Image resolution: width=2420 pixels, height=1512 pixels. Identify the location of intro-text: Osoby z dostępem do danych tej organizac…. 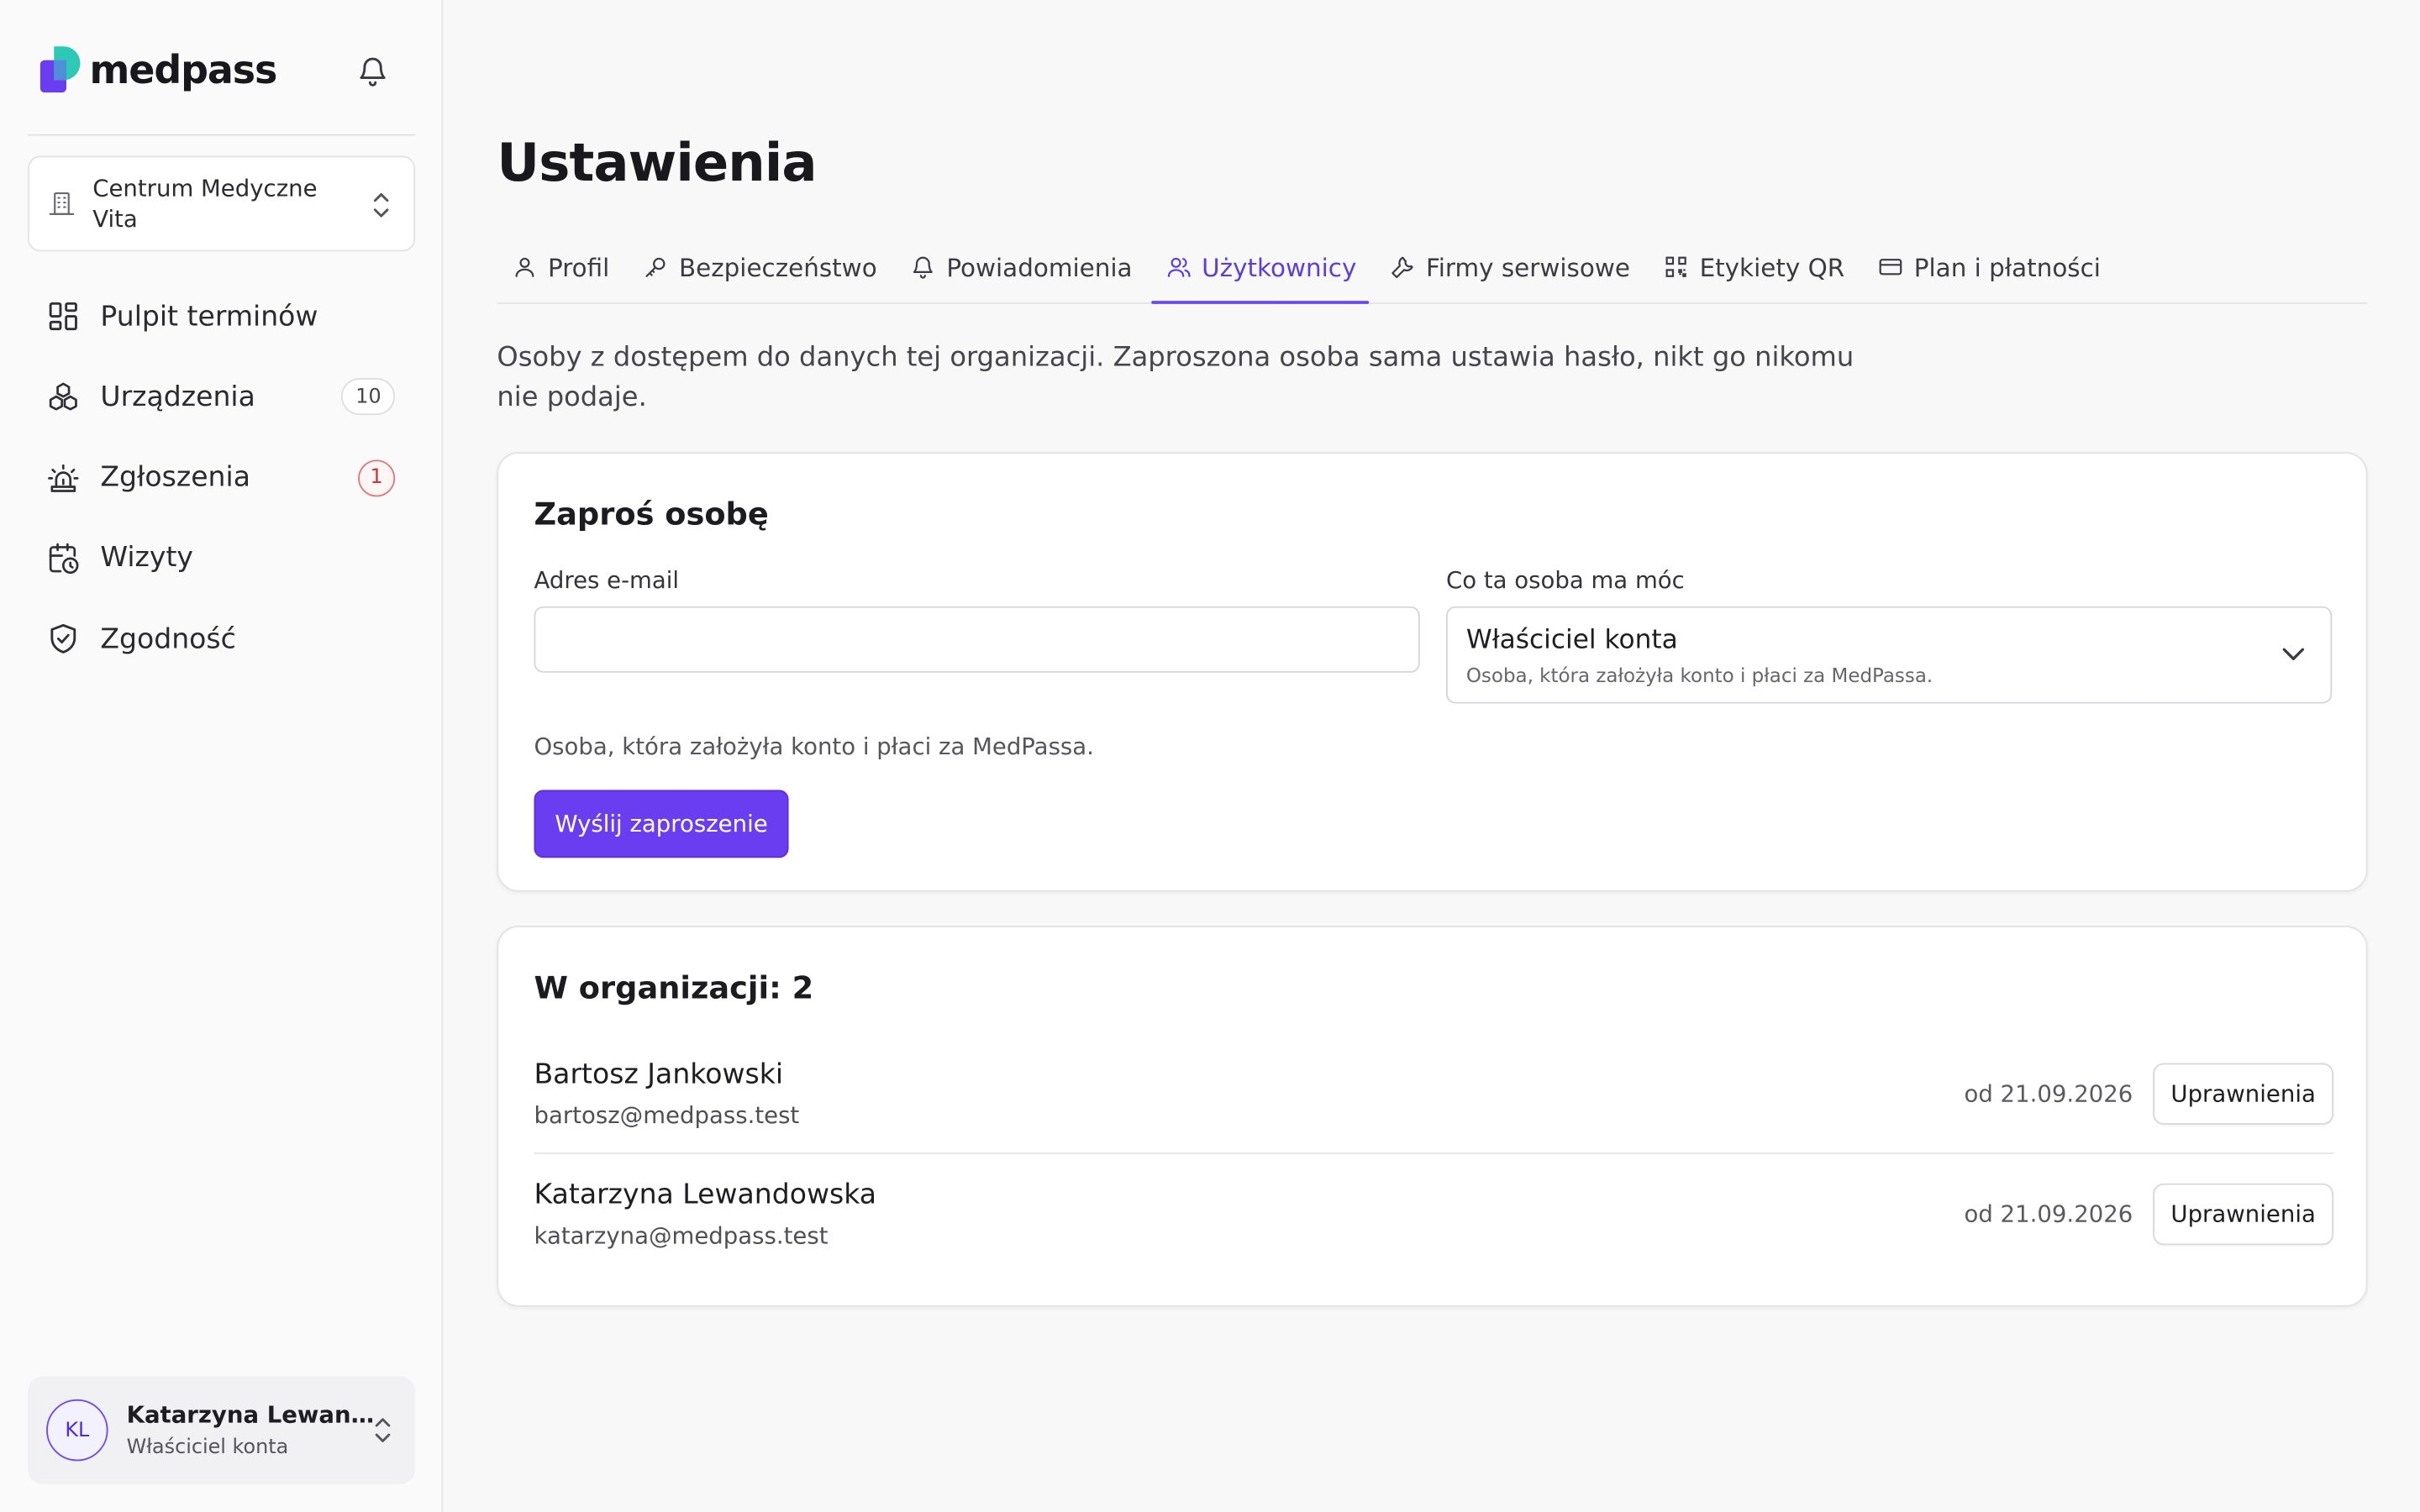
(1175, 378).